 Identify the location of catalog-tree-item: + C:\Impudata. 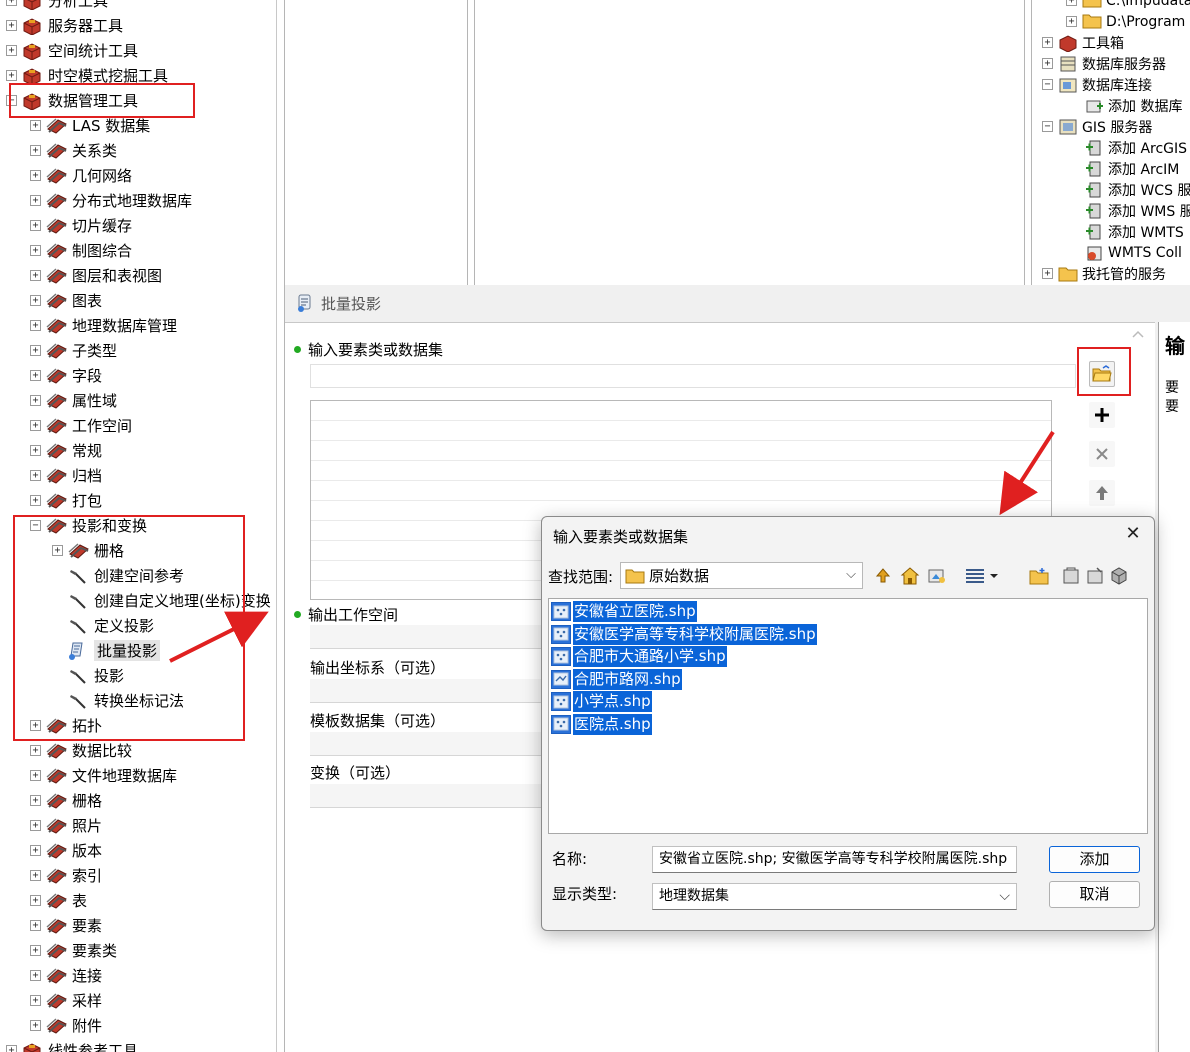
(1128, 5).